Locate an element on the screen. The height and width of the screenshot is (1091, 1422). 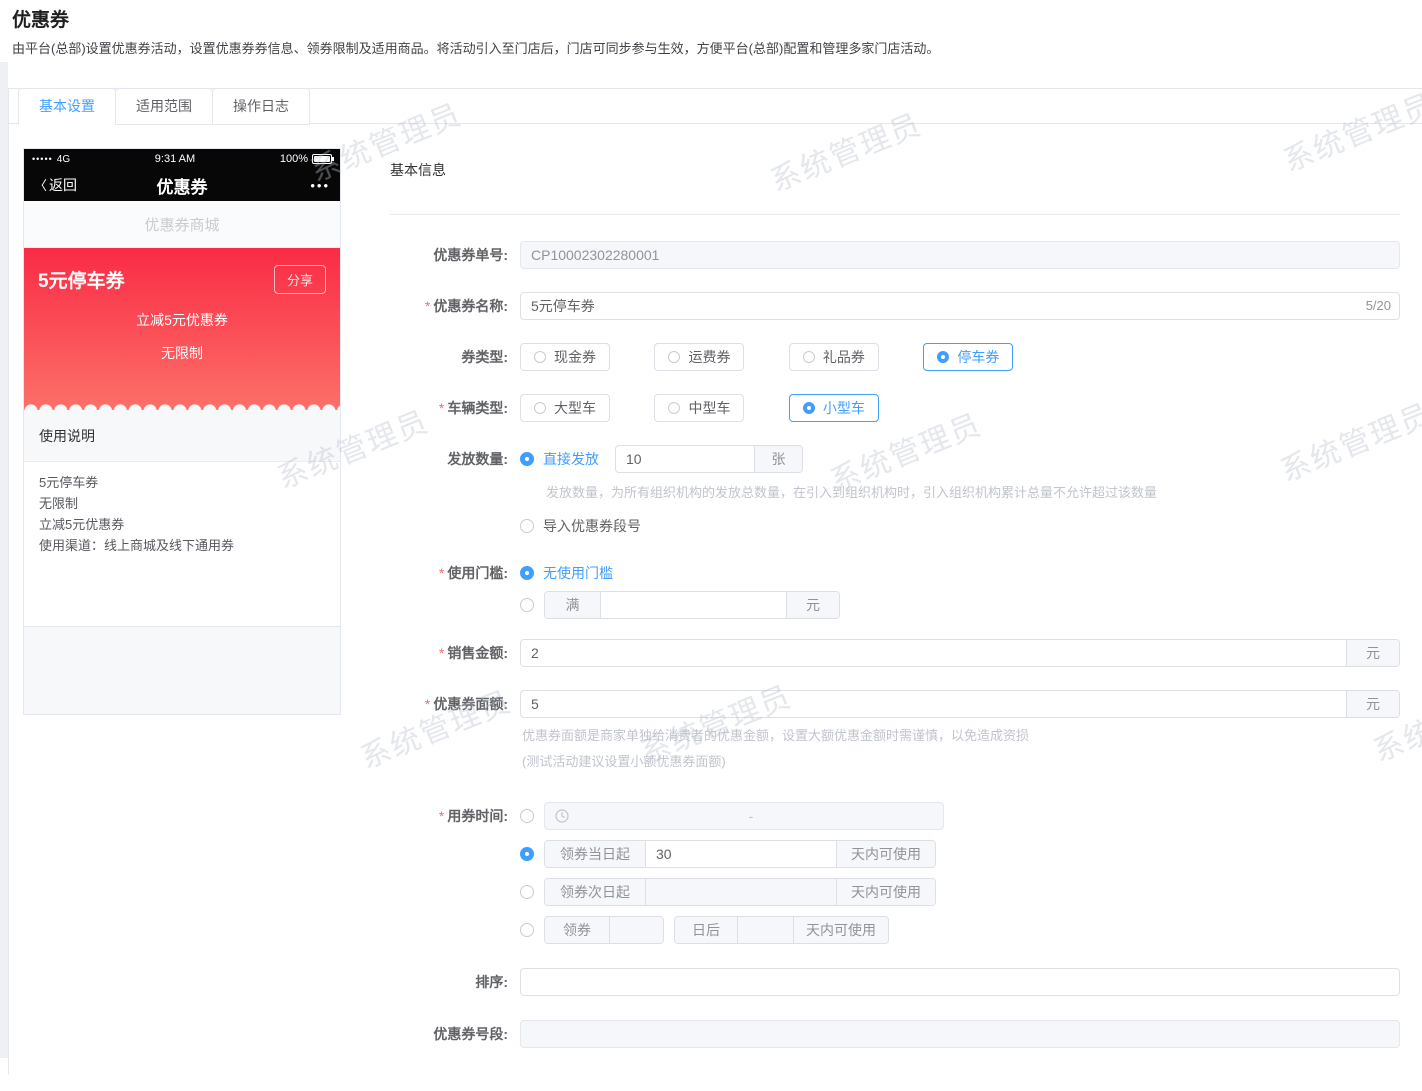
back-label: 返回 is located at coordinates (63, 185).